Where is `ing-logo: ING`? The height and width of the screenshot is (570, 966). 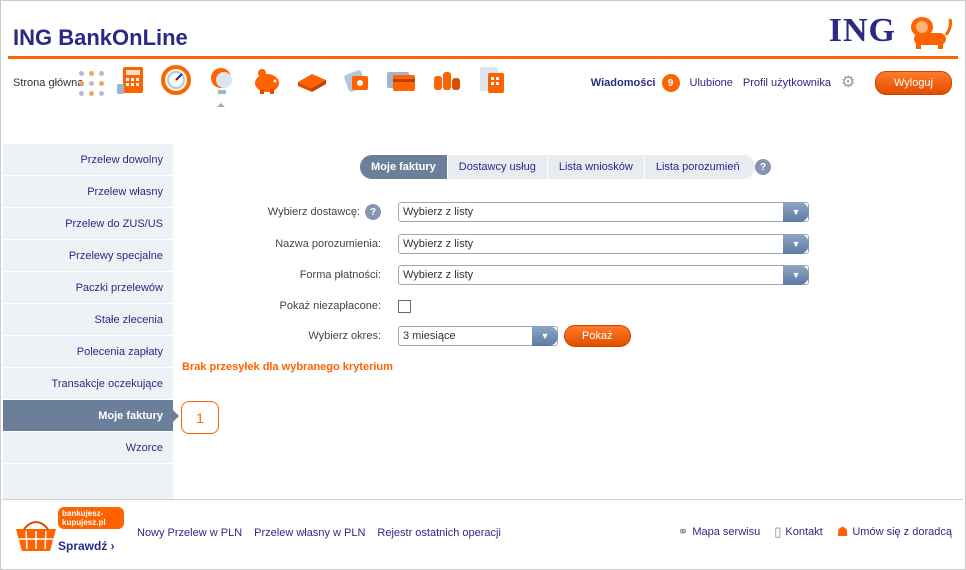 ing-logo: ING is located at coordinates (891, 31).